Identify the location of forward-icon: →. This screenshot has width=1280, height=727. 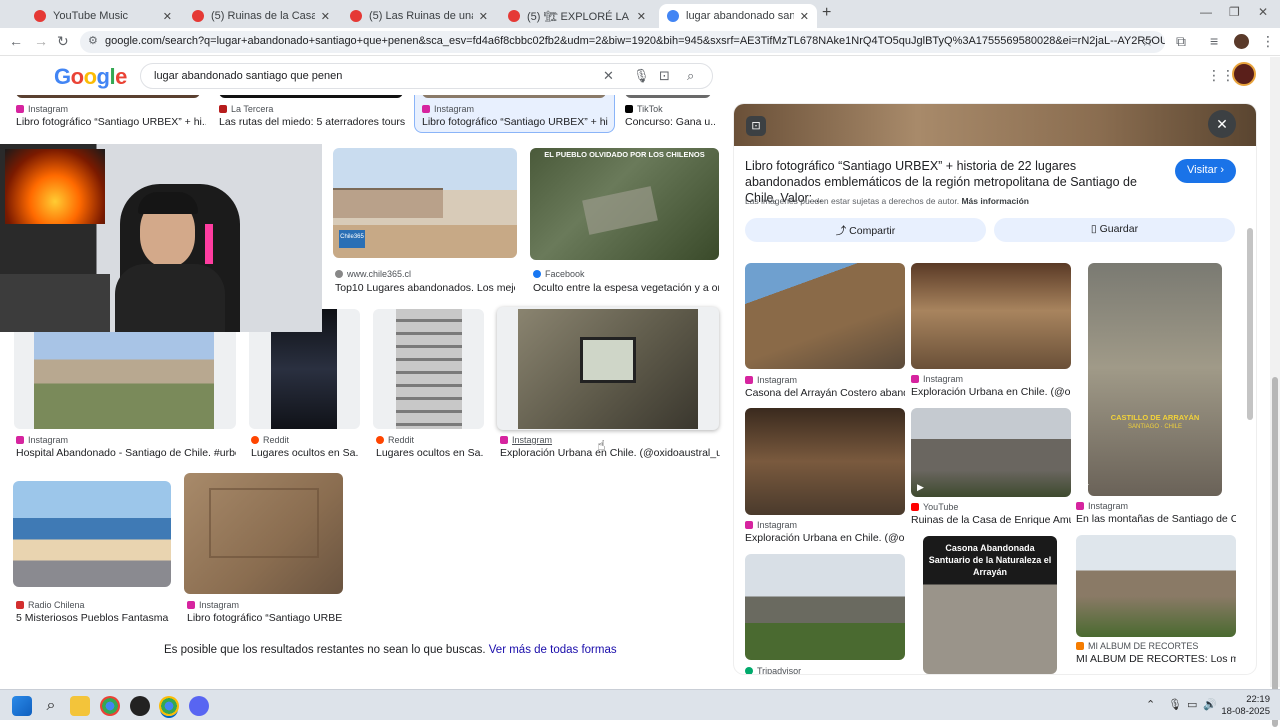
(41, 41).